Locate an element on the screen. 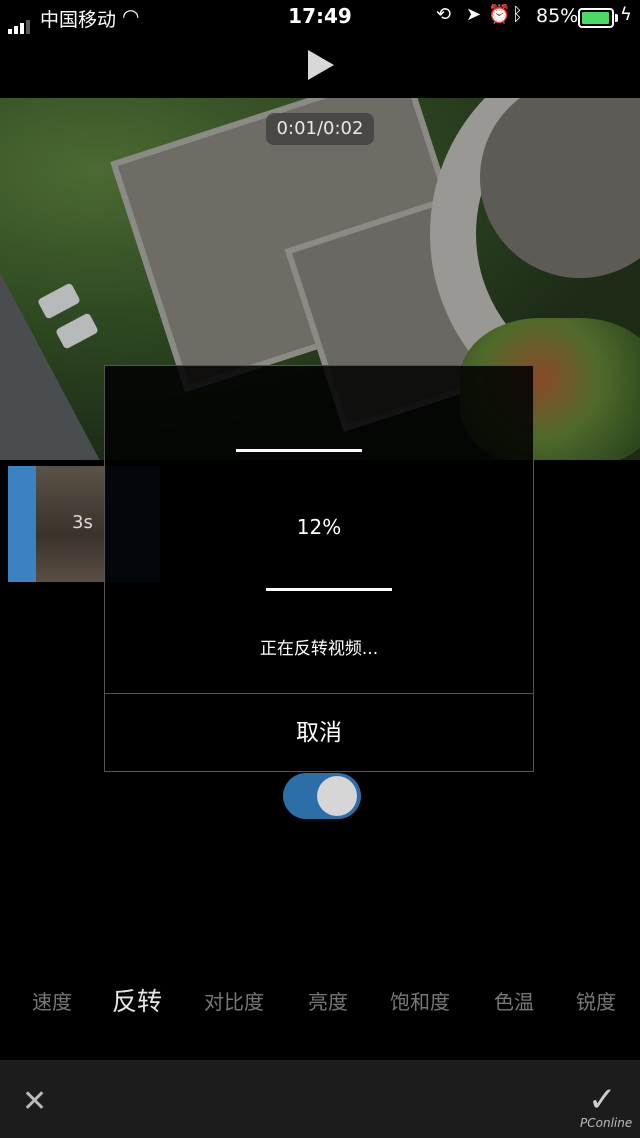  alarm-icon: ⏰ is located at coordinates (499, 14).